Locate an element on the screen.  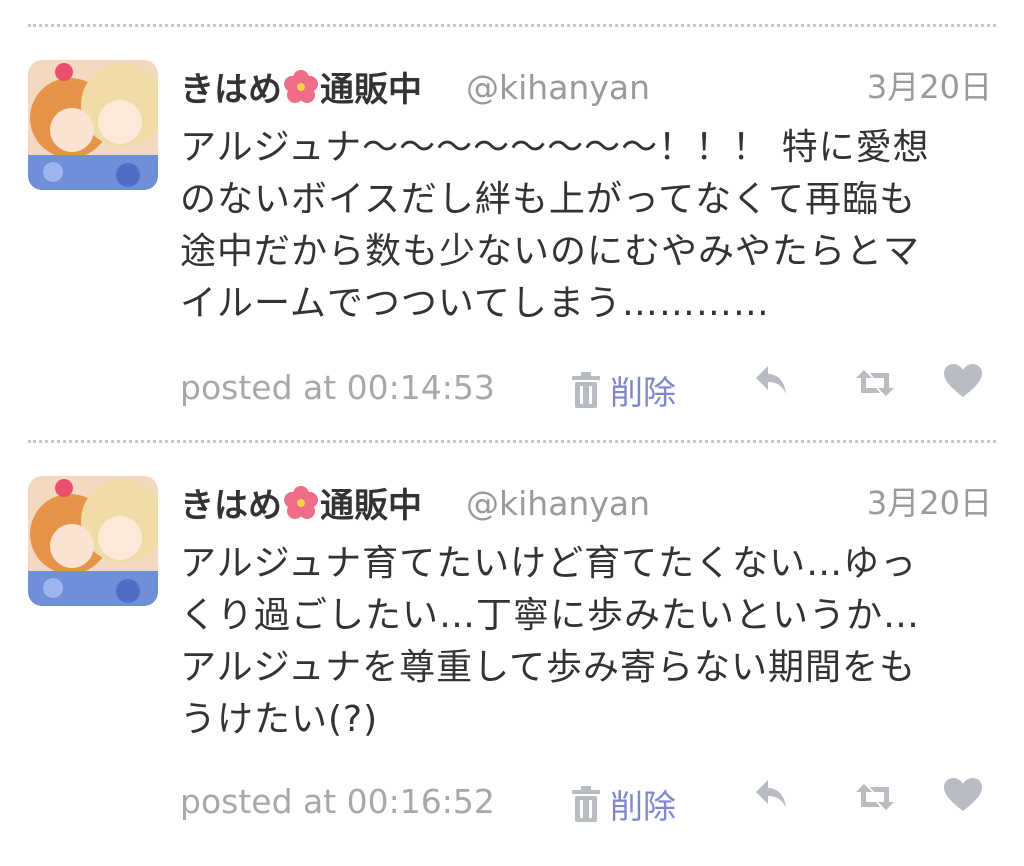
tweet-text-line: うけたい(?) is located at coordinates (279, 719).